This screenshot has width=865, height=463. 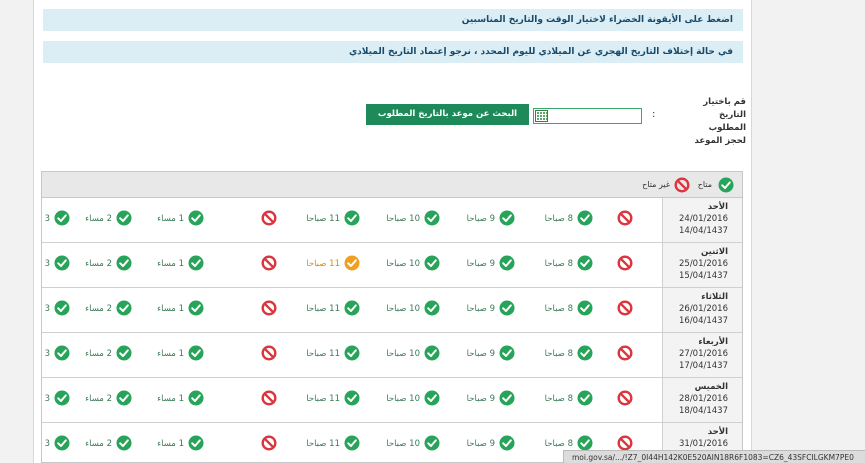 I want to click on gregorian-date: 31/01/2016, so click(x=703, y=444).